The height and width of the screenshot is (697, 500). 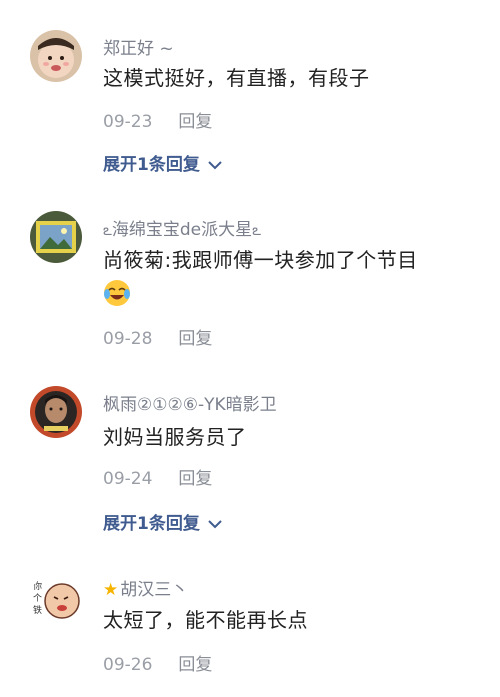 I want to click on comment-meta: 09-26 回复, so click(x=157, y=662).